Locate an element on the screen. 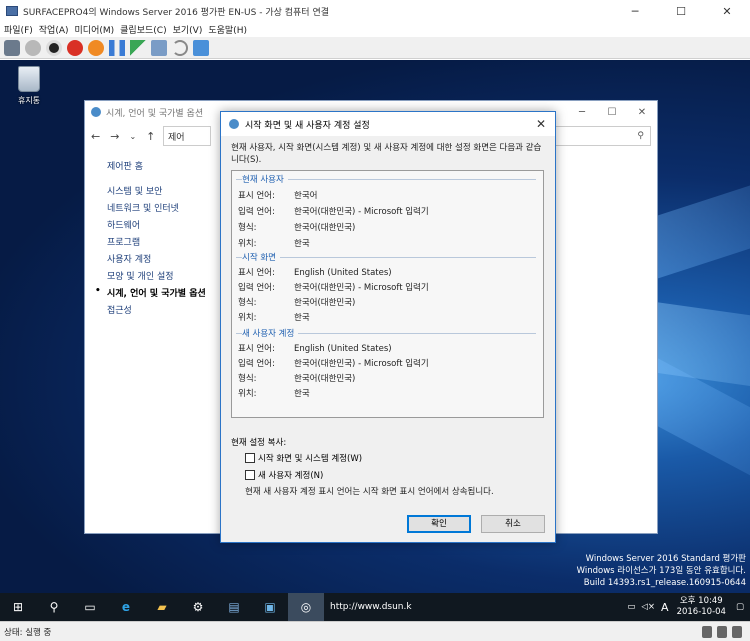 Image resolution: width=750 pixels, height=641 pixels. network-icon: ▭ is located at coordinates (631, 607).